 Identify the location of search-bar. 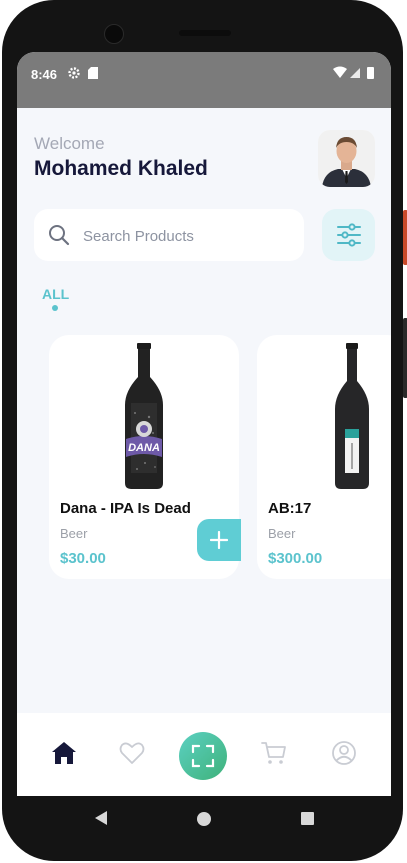
(169, 236).